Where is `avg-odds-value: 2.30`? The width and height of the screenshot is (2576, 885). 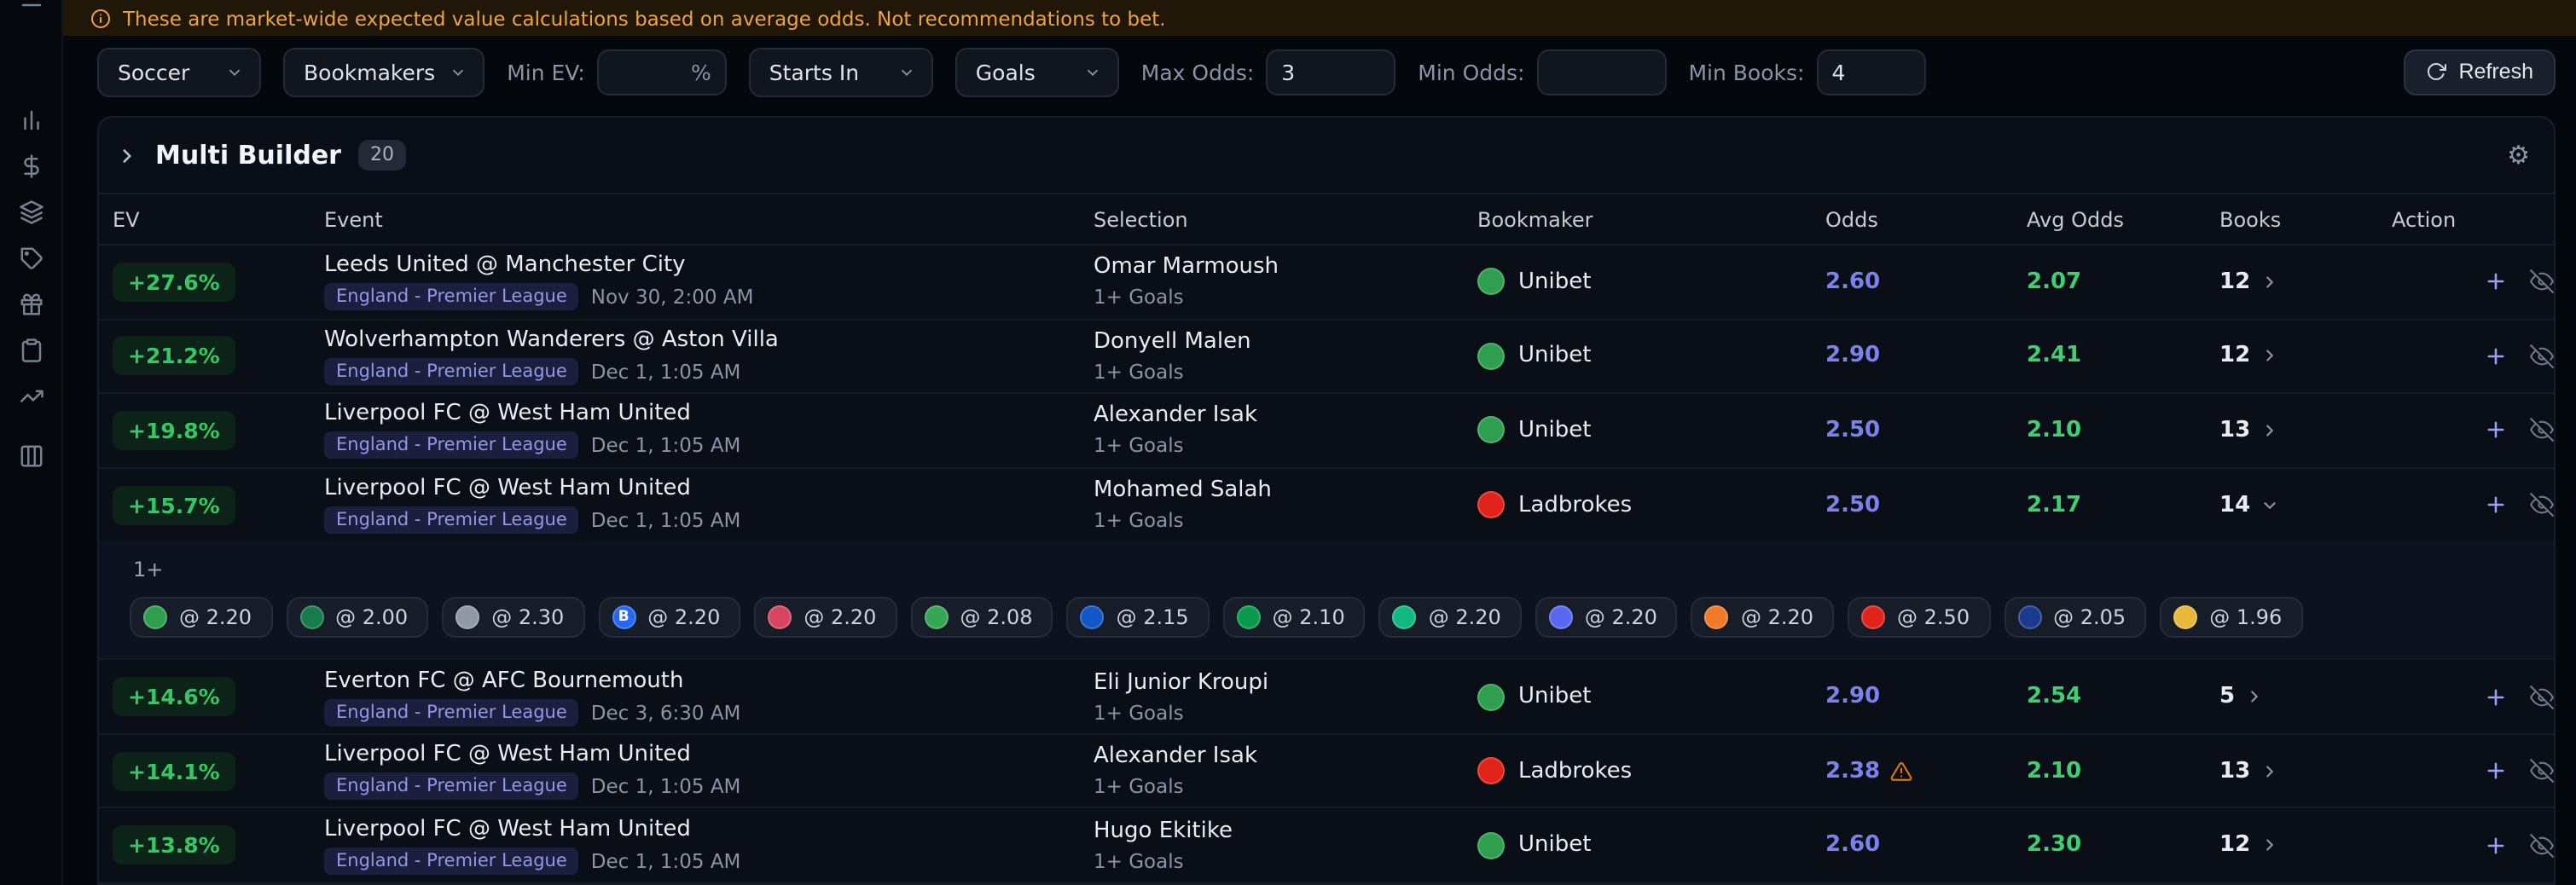
avg-odds-value: 2.30 is located at coordinates (2054, 845).